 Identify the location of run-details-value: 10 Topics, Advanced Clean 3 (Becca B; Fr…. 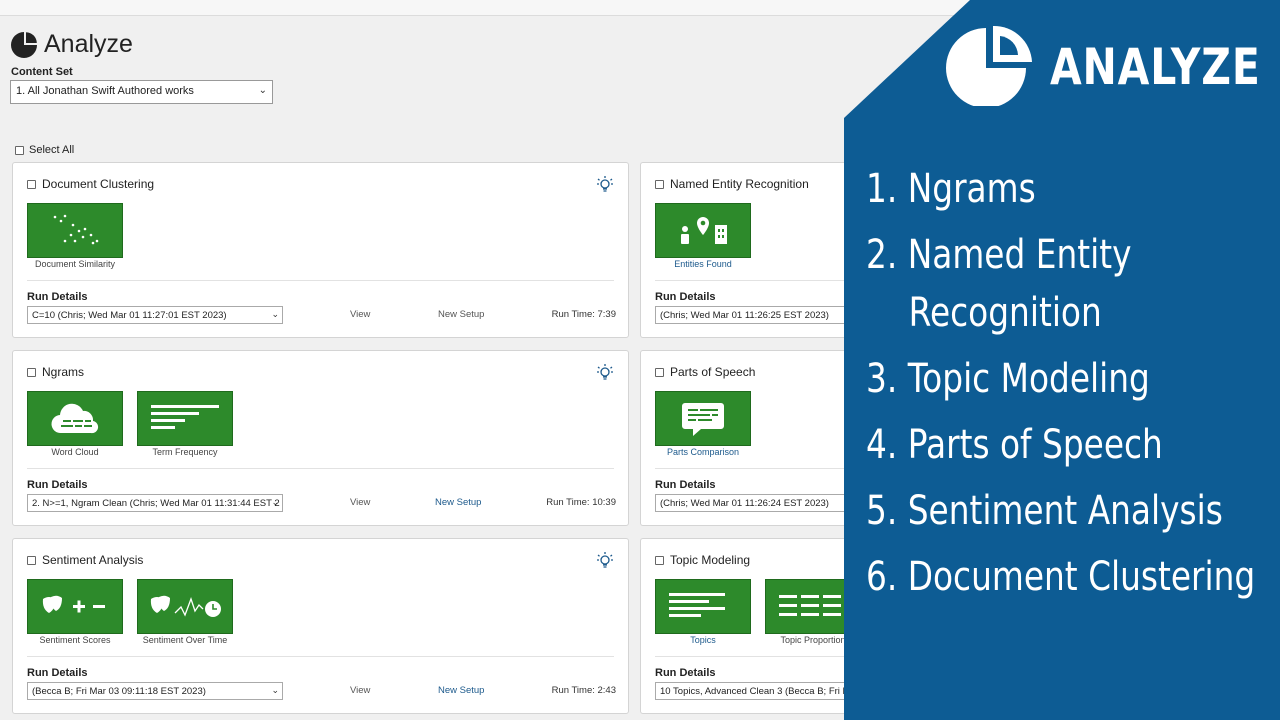
(753, 691).